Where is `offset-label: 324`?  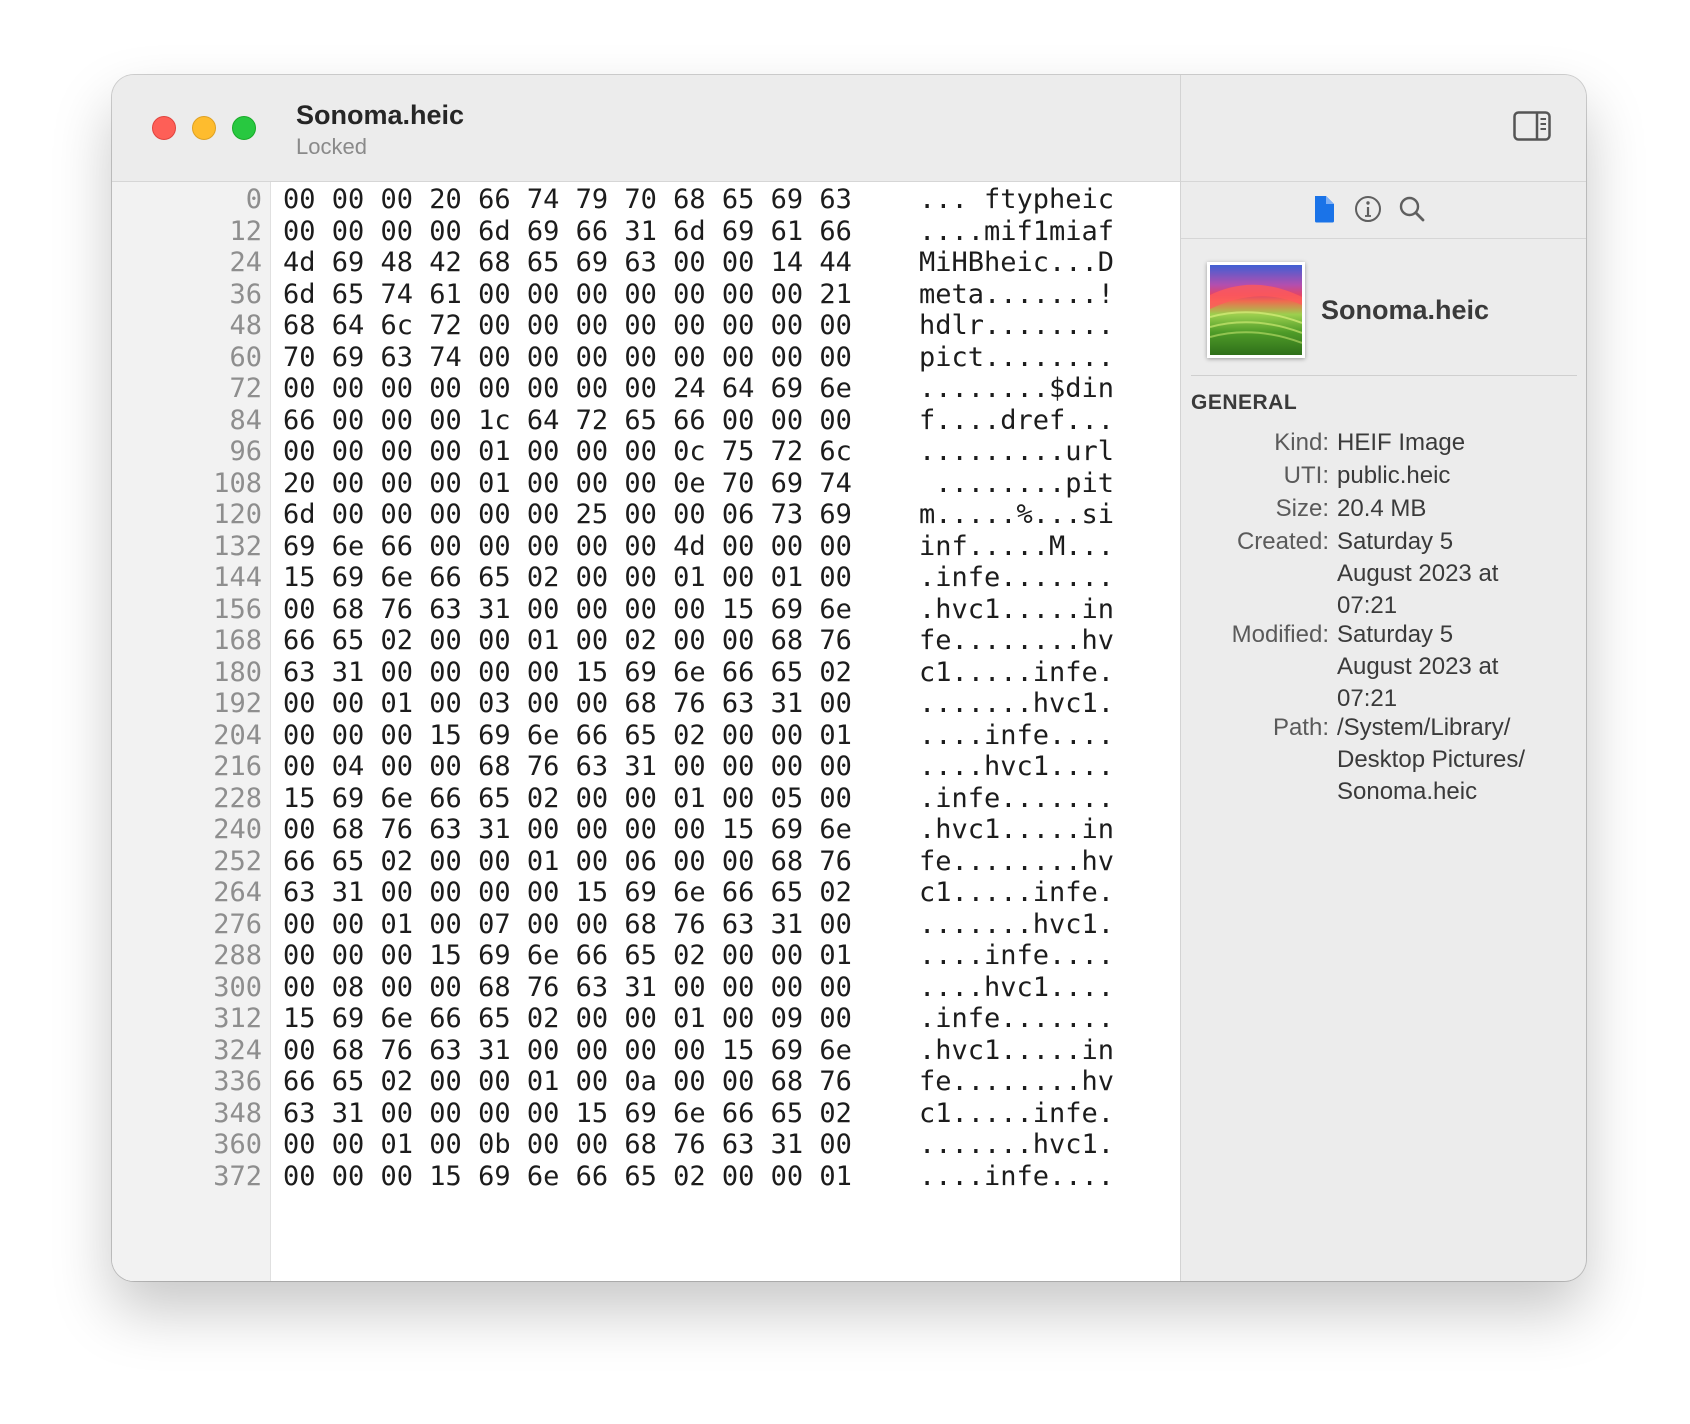 offset-label: 324 is located at coordinates (237, 1050).